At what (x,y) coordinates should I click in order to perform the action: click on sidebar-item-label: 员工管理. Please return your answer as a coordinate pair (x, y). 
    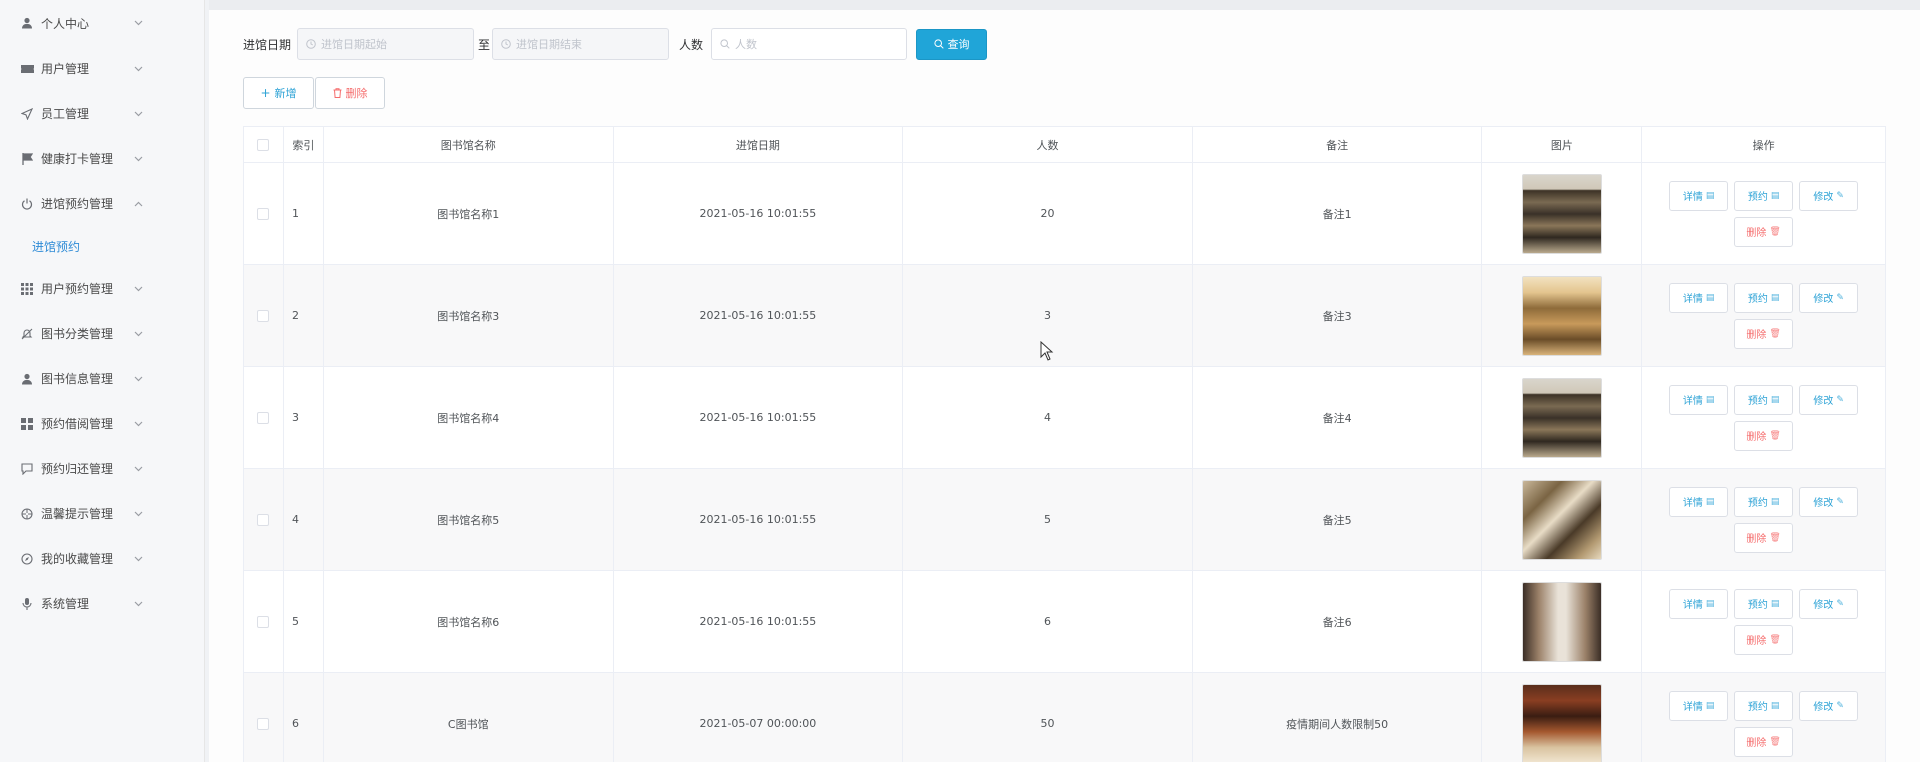
    Looking at the image, I should click on (65, 114).